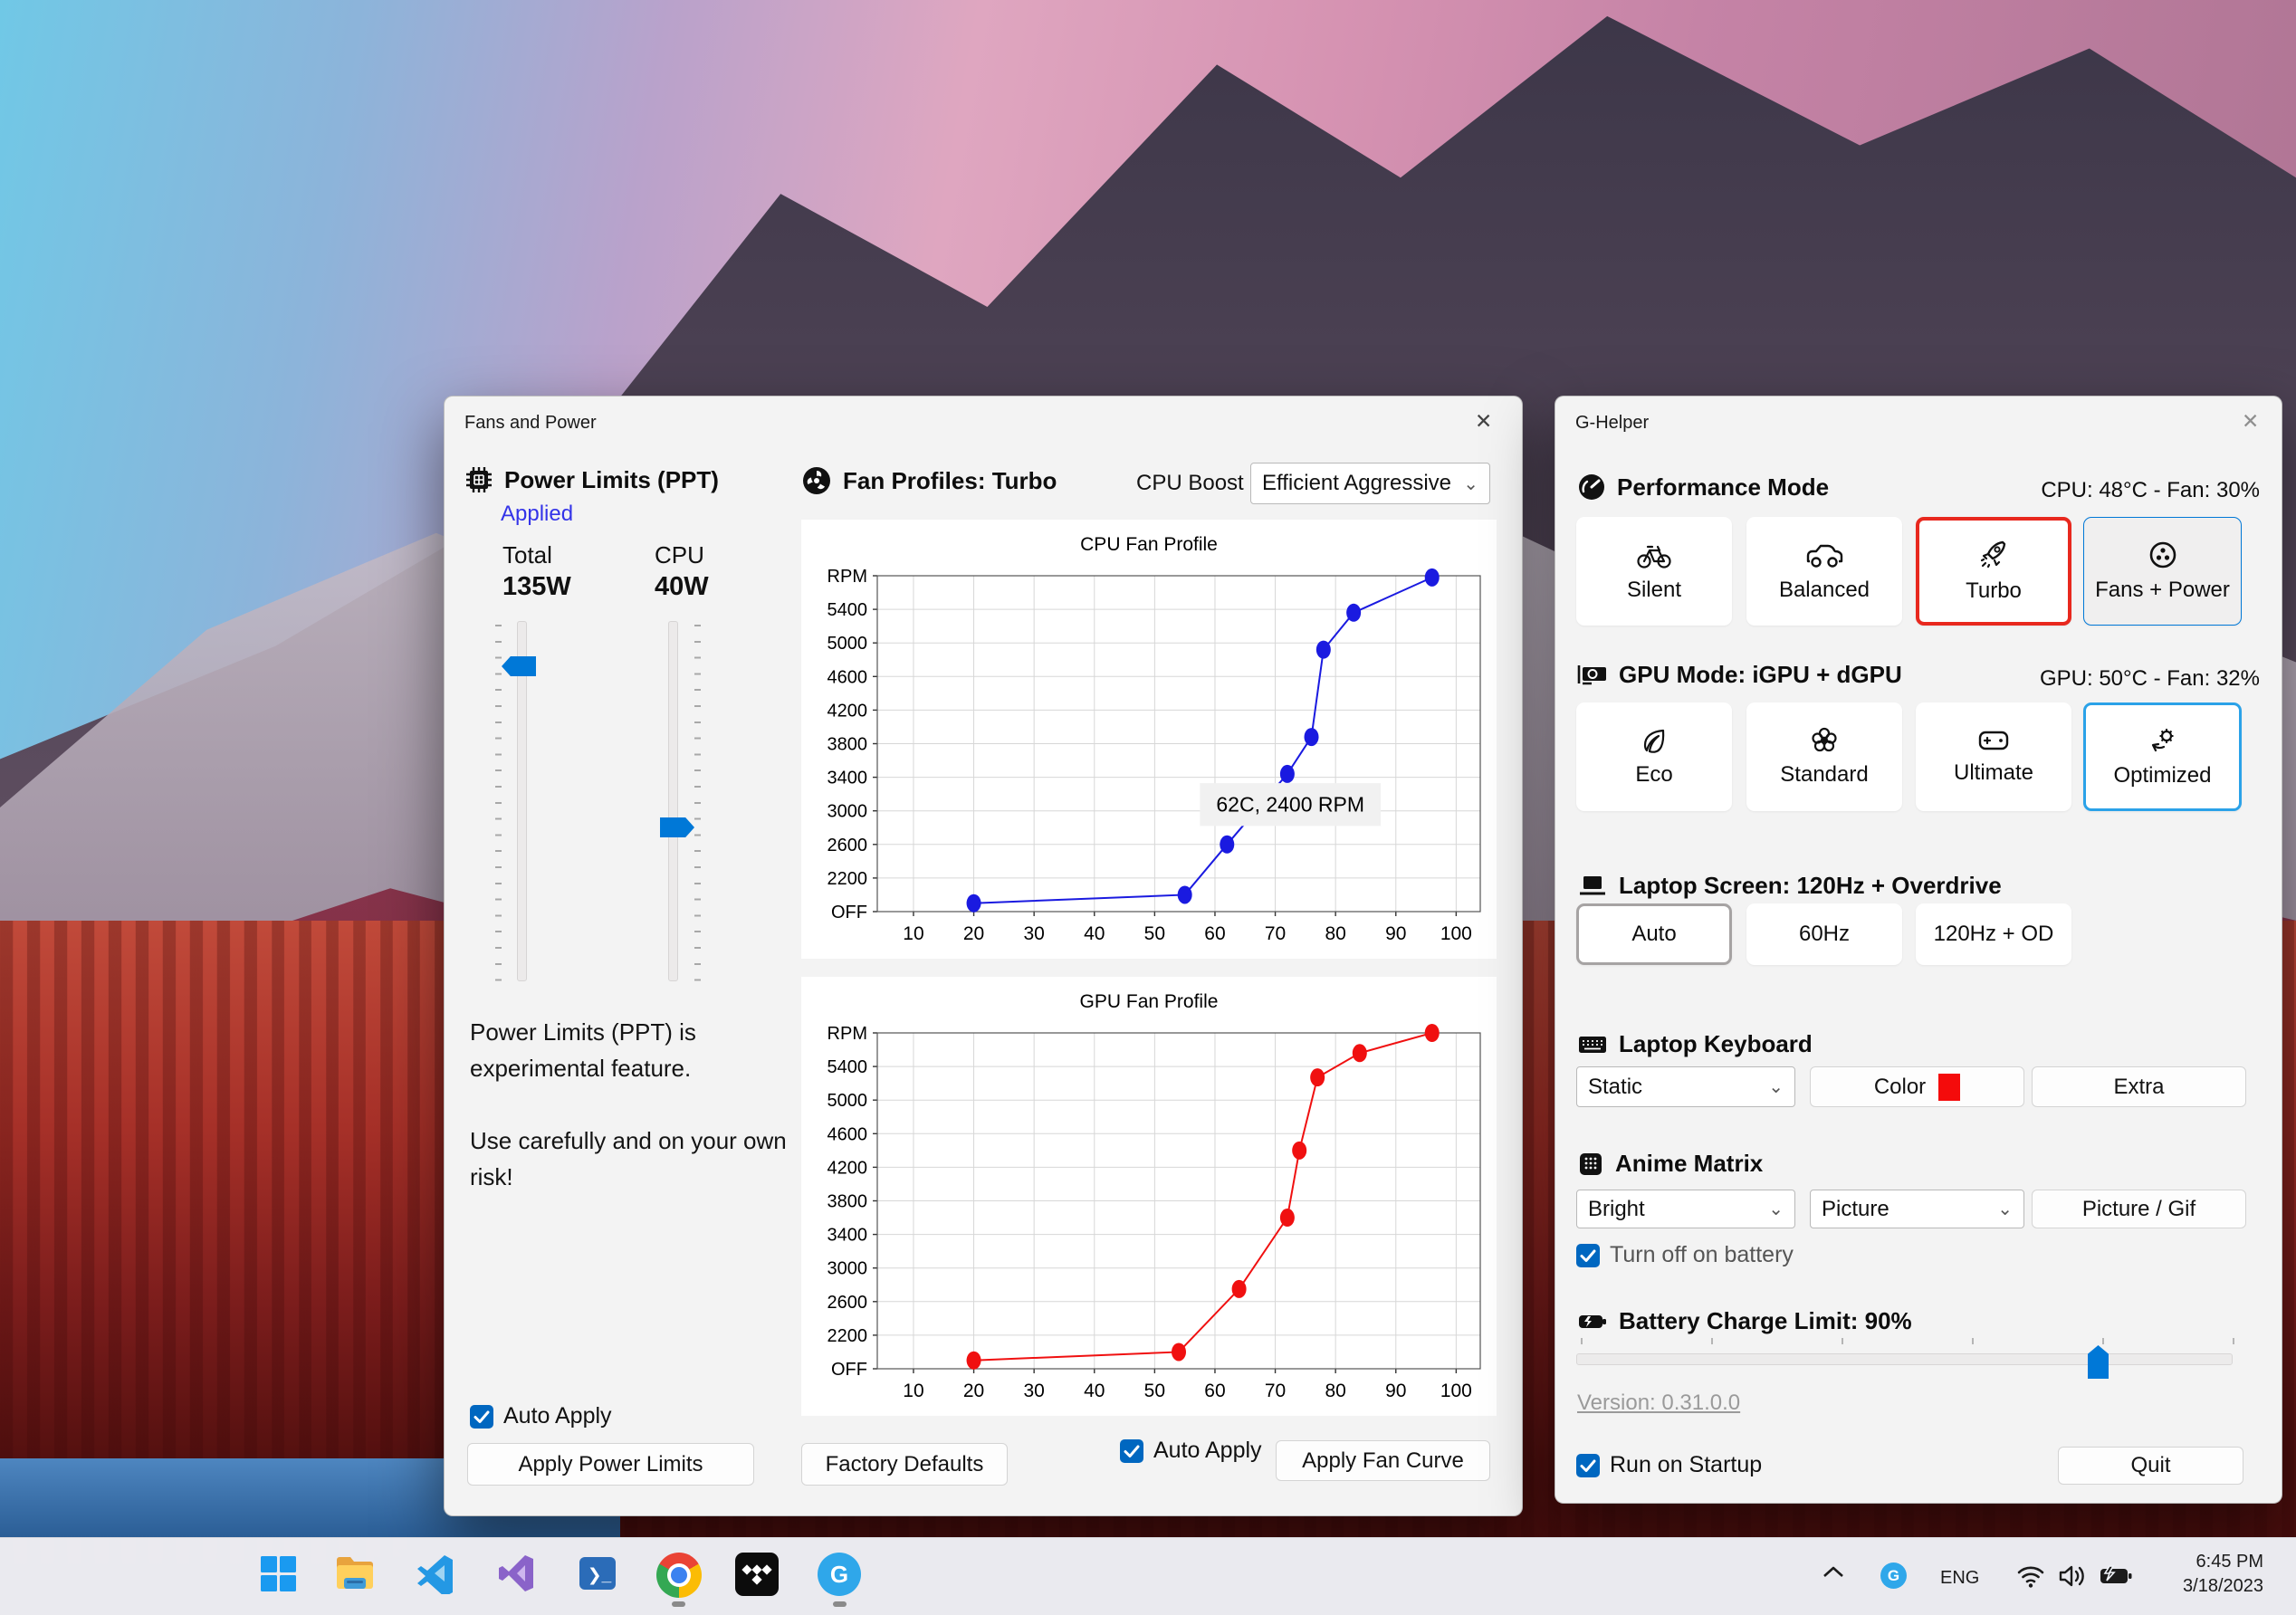  Describe the element at coordinates (1917, 1086) in the screenshot. I see `keyboard-color-button: Color` at that location.